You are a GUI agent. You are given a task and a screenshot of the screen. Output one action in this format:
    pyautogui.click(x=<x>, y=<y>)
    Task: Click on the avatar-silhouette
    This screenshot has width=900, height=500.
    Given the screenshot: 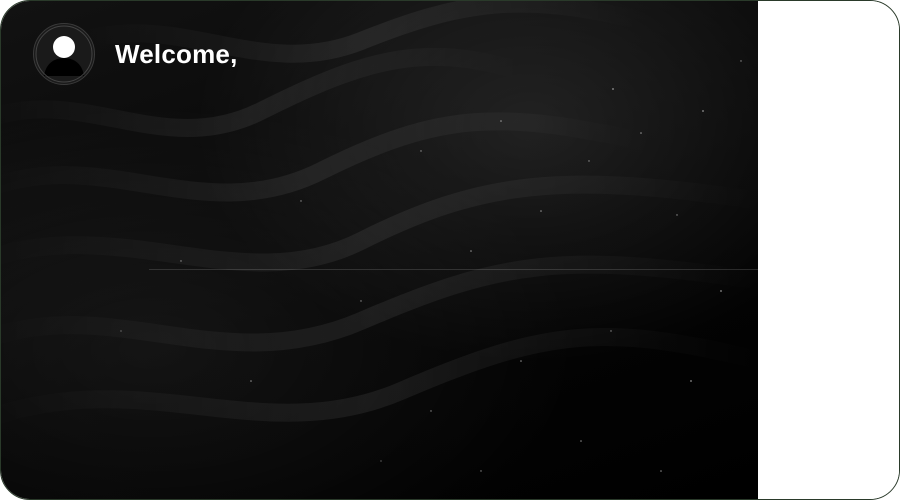 What is the action you would take?
    pyautogui.click(x=64, y=54)
    